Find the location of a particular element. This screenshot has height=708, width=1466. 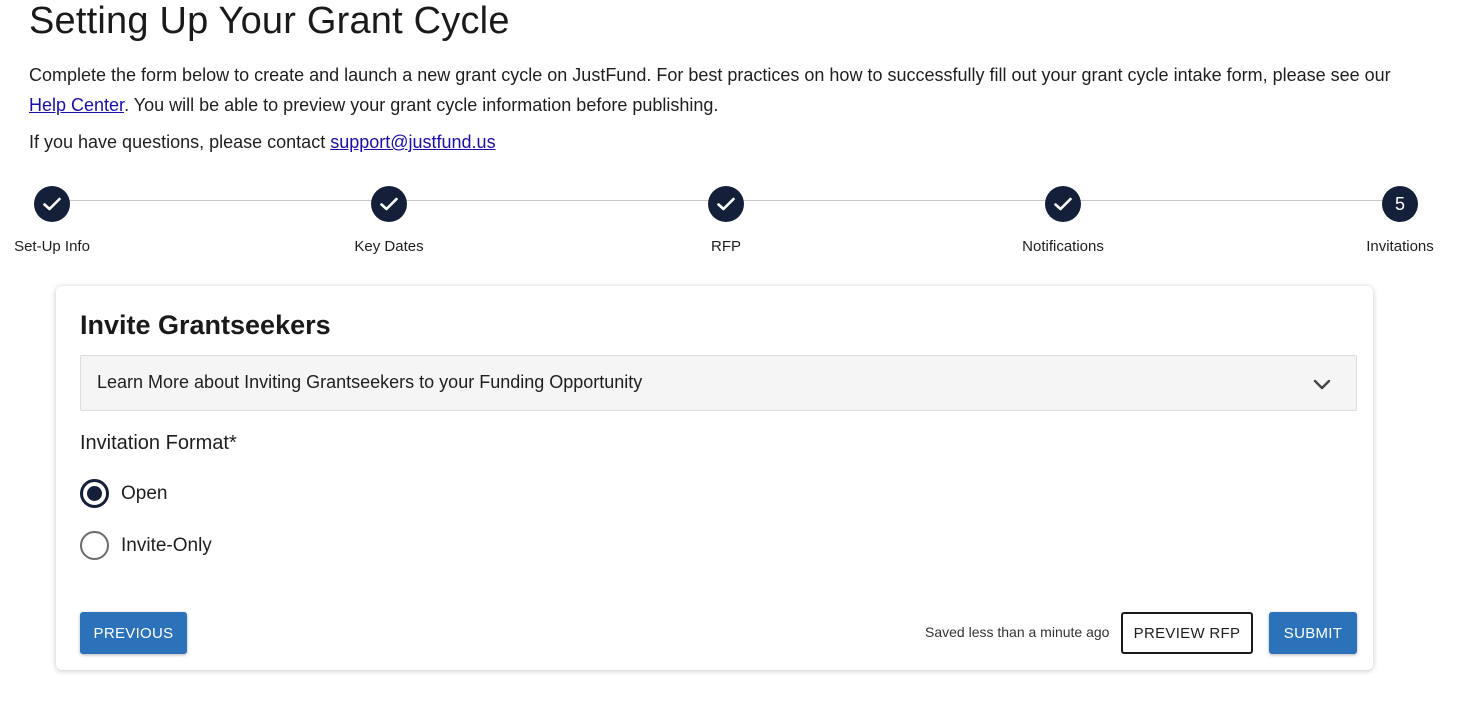

step-invitations: 5 Invitations is located at coordinates (1400, 220).